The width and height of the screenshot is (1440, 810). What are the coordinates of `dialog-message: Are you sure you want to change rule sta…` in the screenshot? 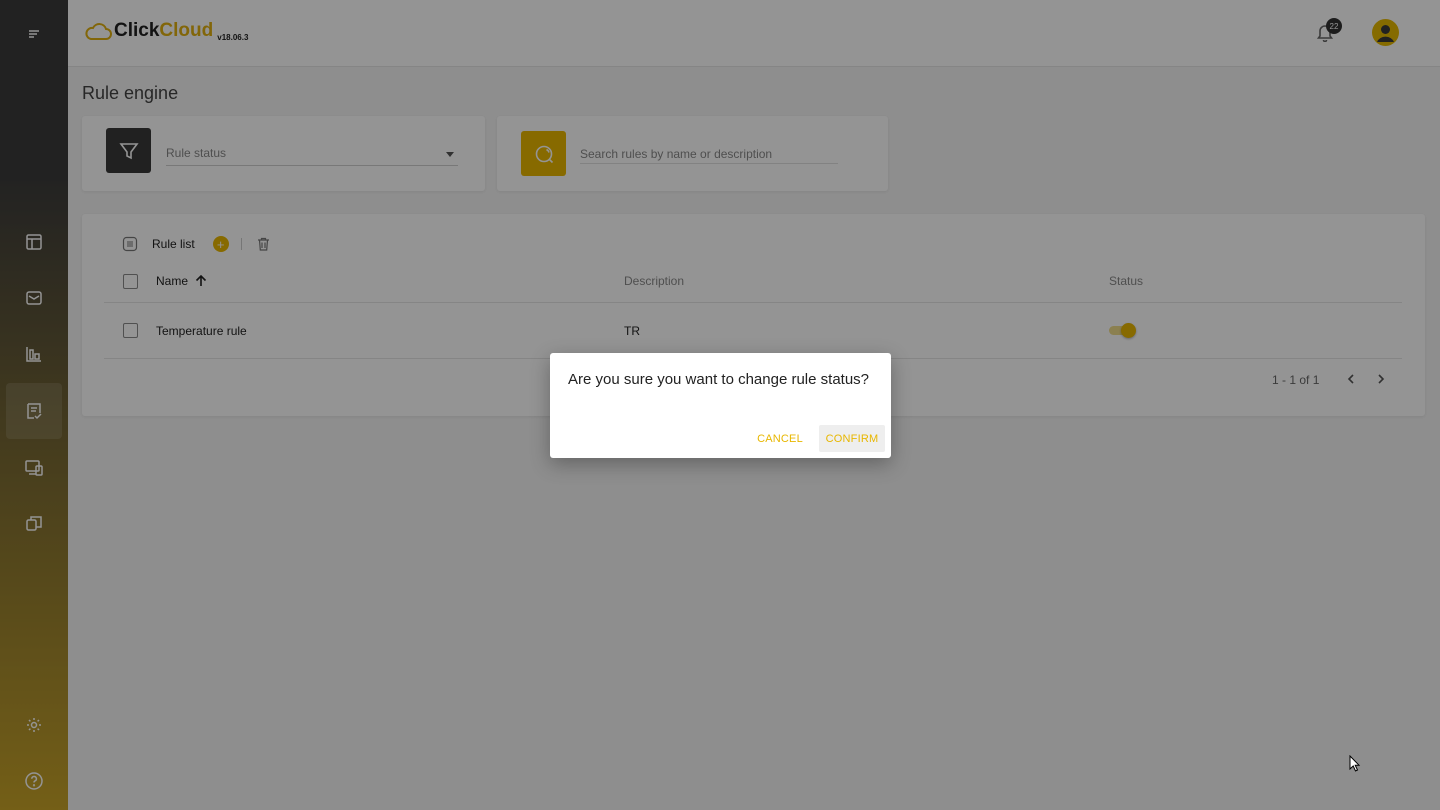 It's located at (719, 379).